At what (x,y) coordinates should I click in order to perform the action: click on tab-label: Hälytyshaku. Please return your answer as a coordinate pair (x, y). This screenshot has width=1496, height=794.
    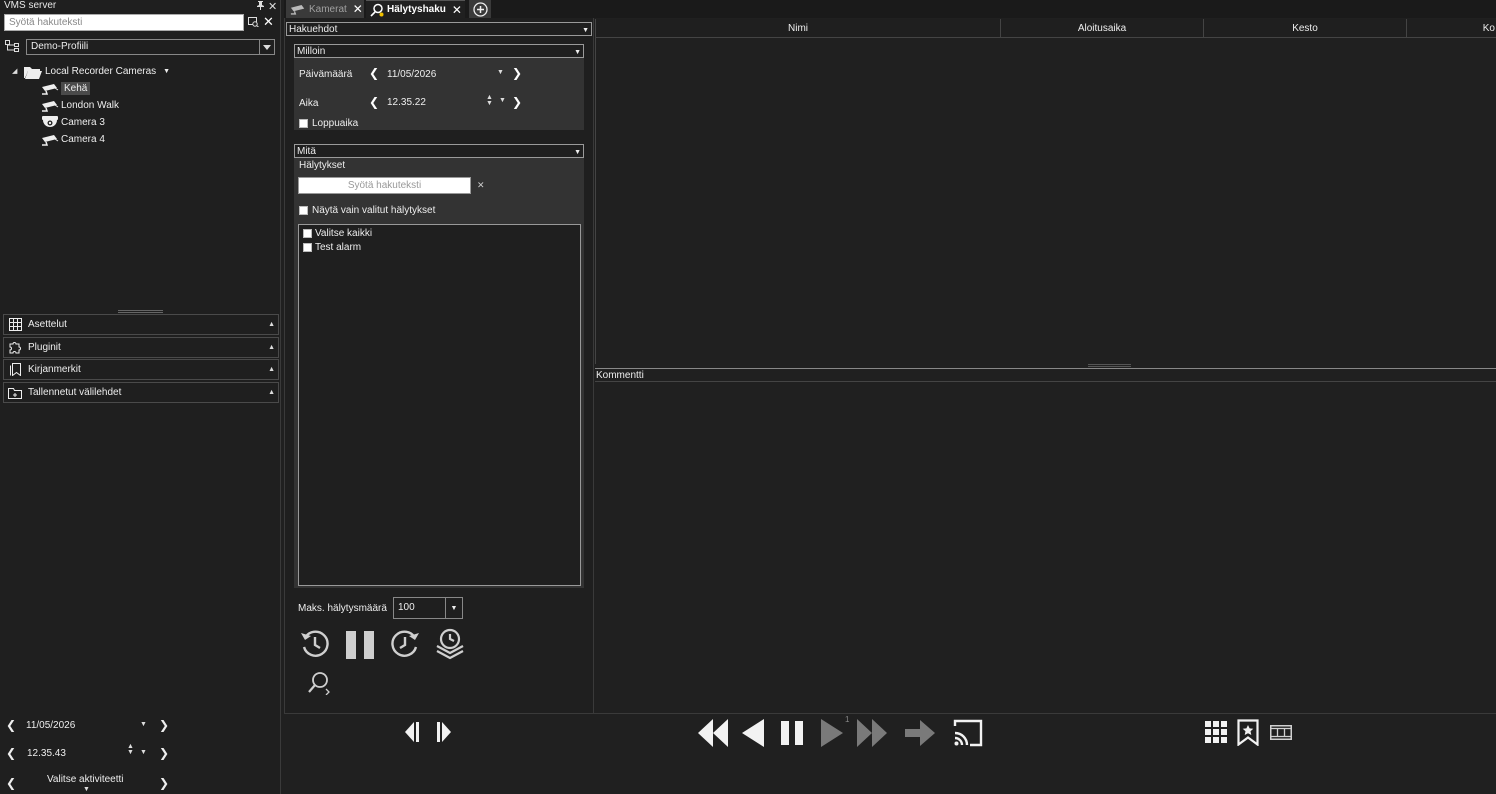
    Looking at the image, I should click on (416, 9).